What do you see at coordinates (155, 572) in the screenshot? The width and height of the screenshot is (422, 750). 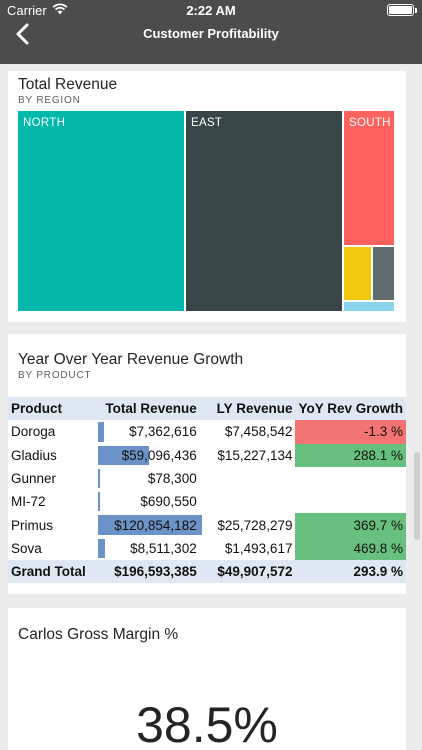 I see `grand-total-revenue: $196,593,385` at bounding box center [155, 572].